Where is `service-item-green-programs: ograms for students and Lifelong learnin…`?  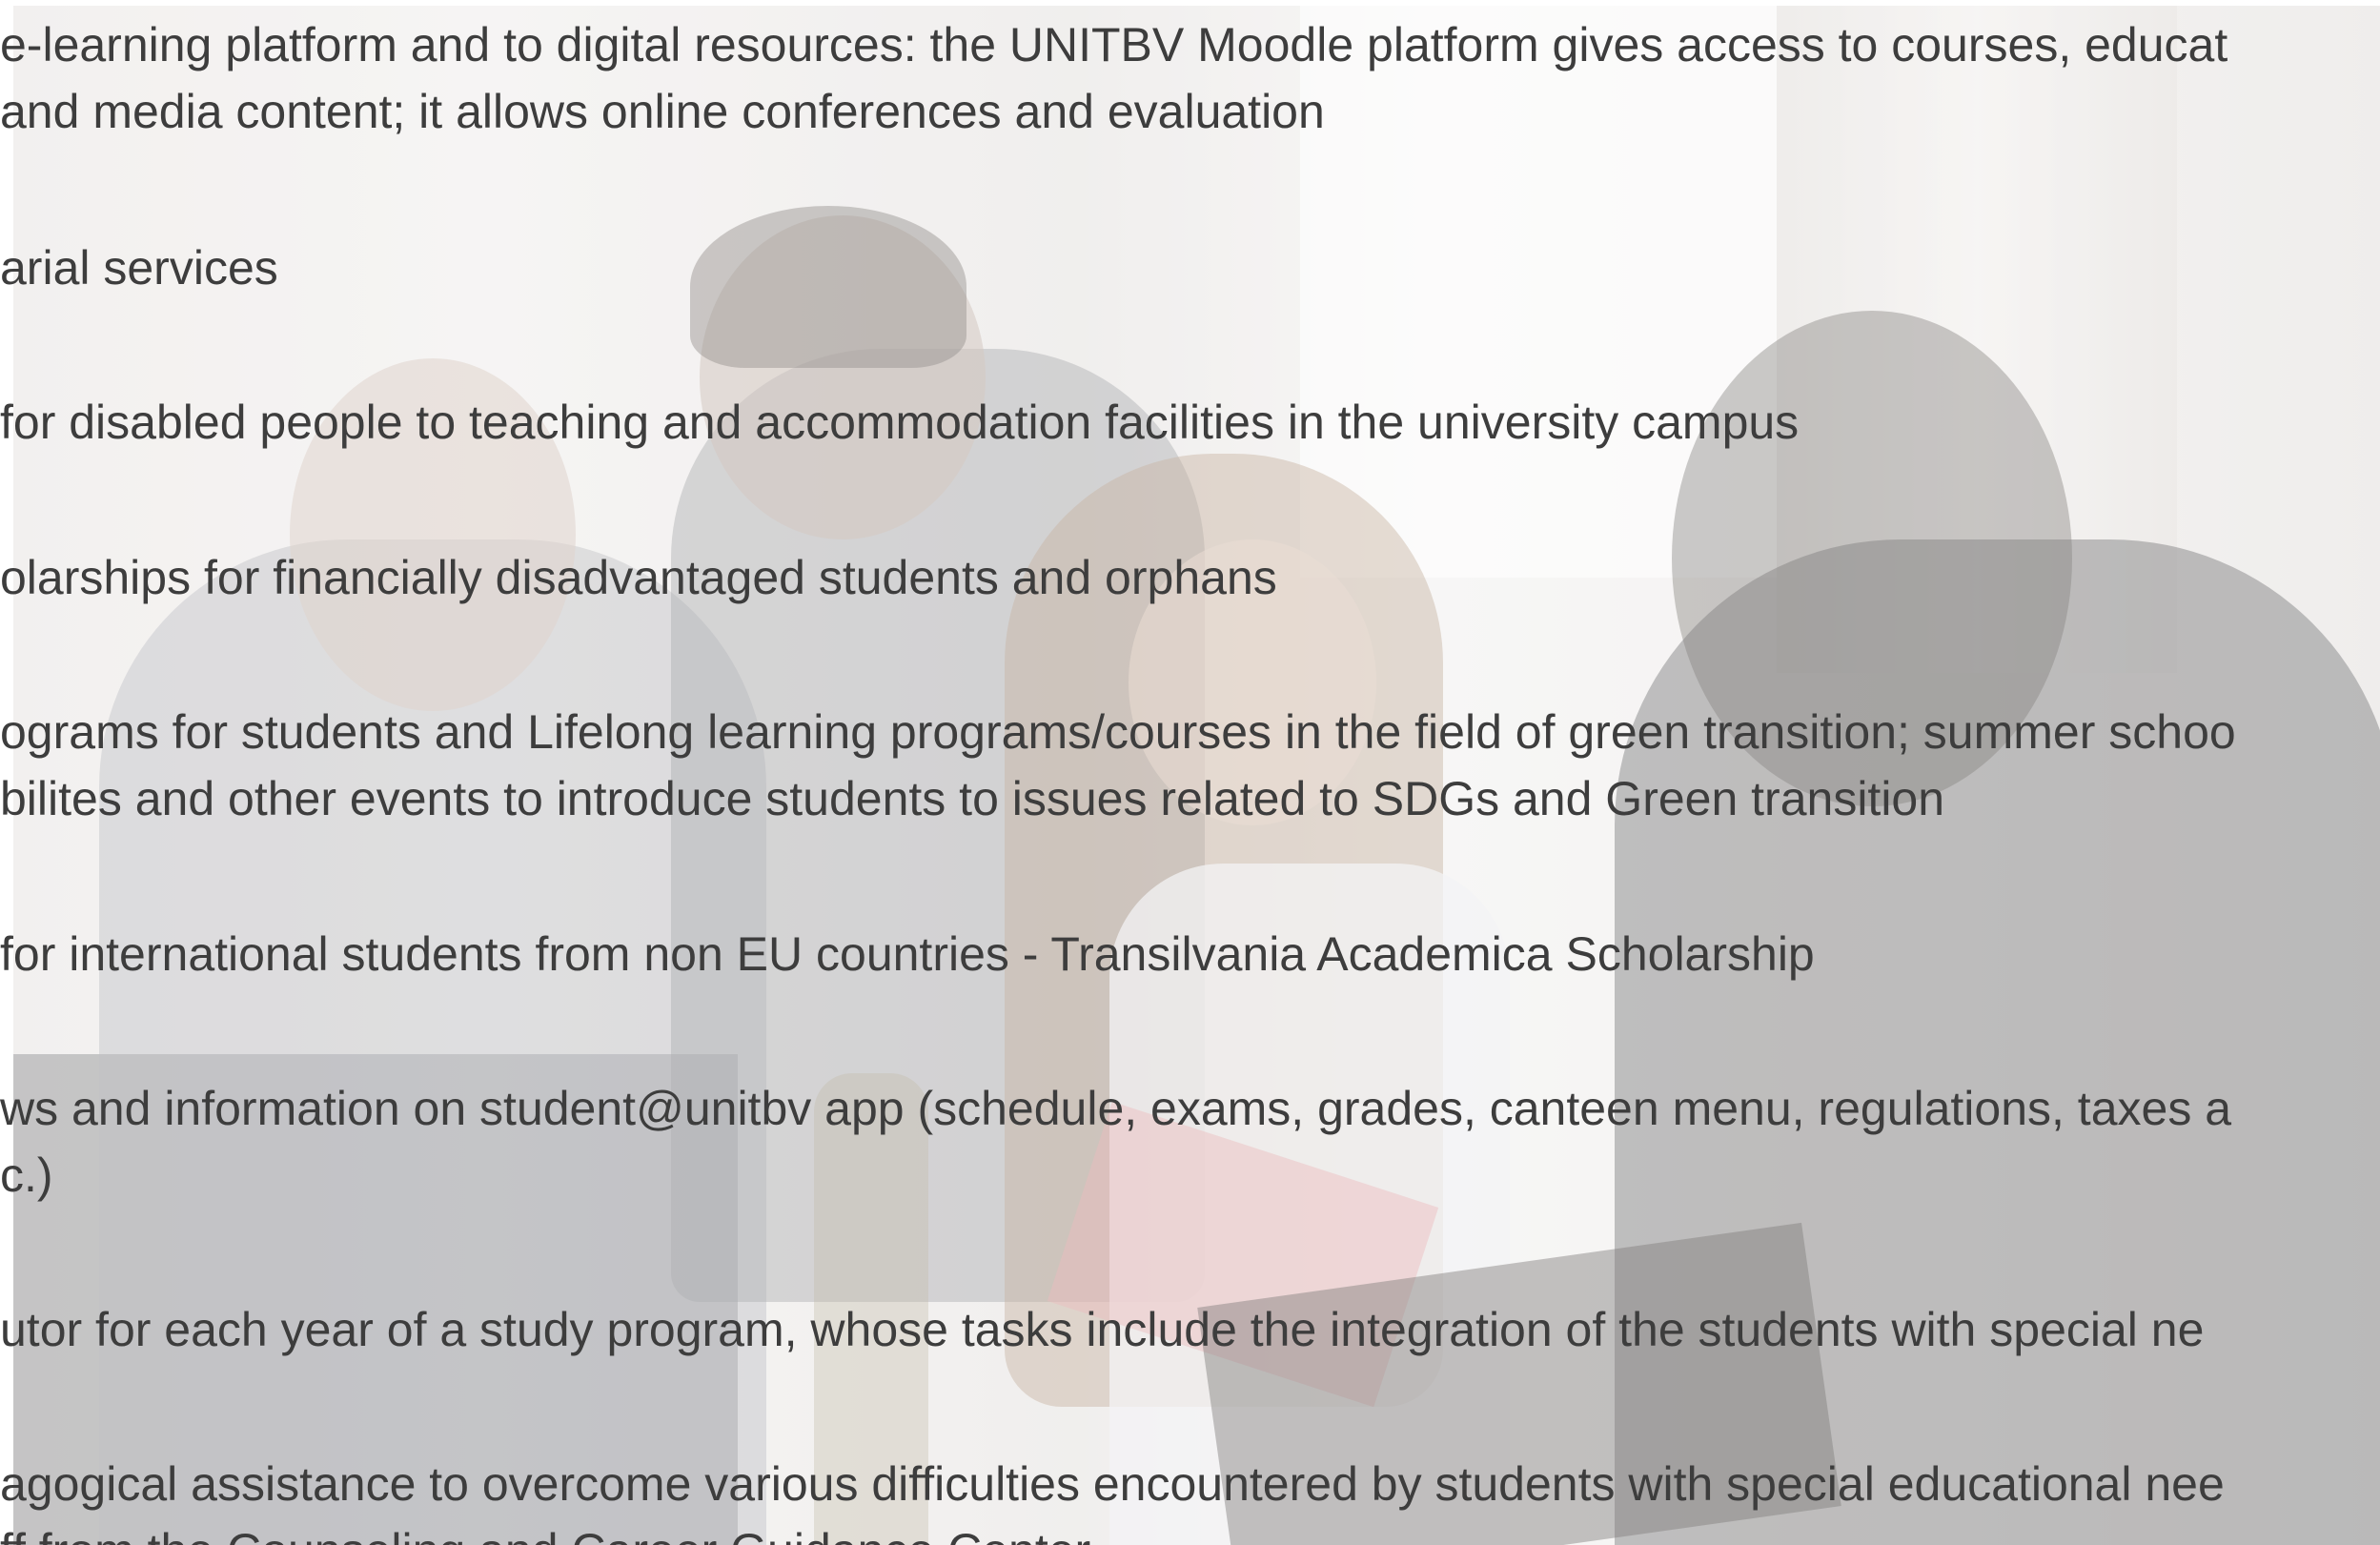 service-item-green-programs: ograms for students and Lifelong learnin… is located at coordinates (1118, 765).